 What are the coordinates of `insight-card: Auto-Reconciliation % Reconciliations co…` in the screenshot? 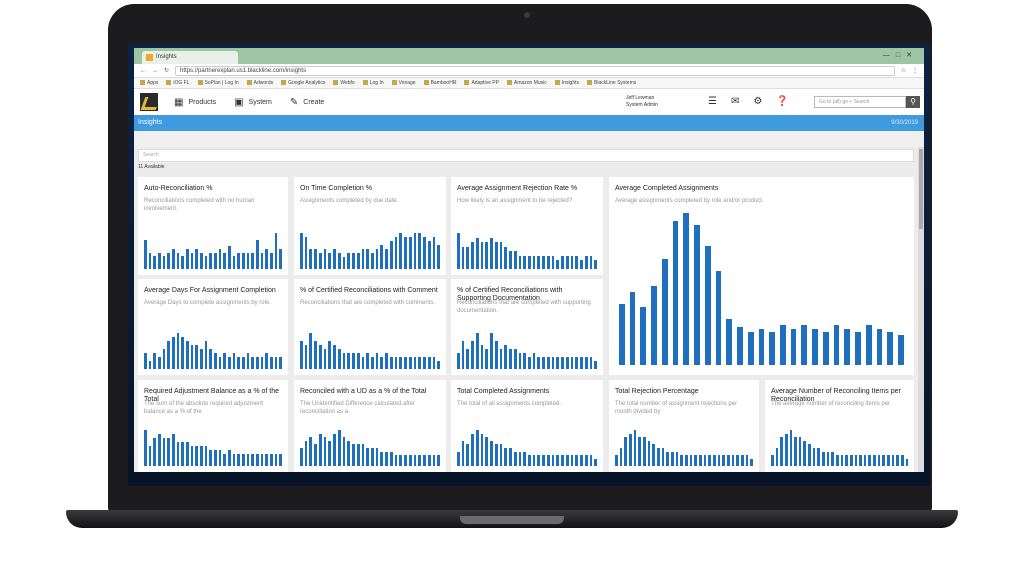 It's located at (213, 226).